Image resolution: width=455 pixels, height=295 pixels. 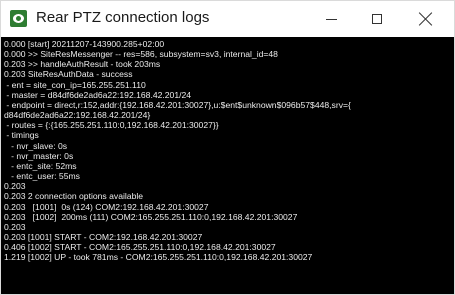 I want to click on maximize-button, so click(x=377, y=19).